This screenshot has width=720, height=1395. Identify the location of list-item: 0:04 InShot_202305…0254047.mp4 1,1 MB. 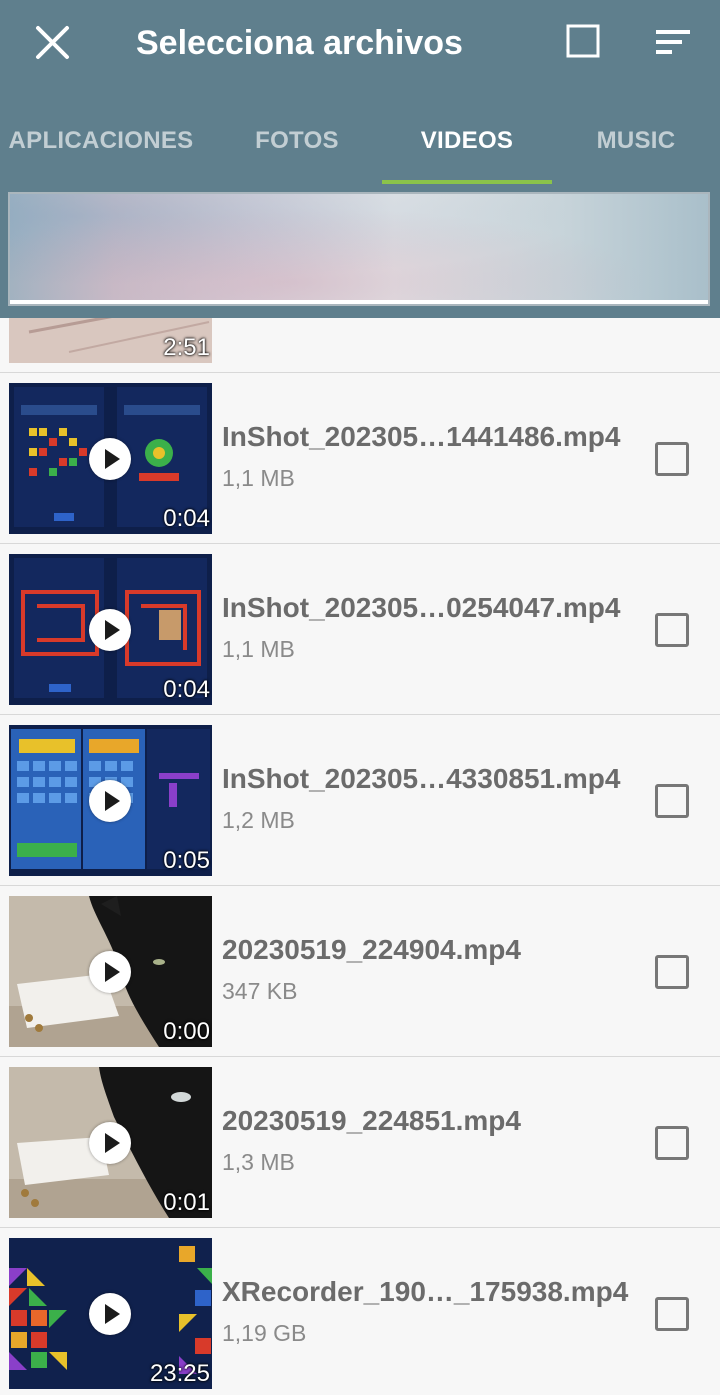
(360, 629).